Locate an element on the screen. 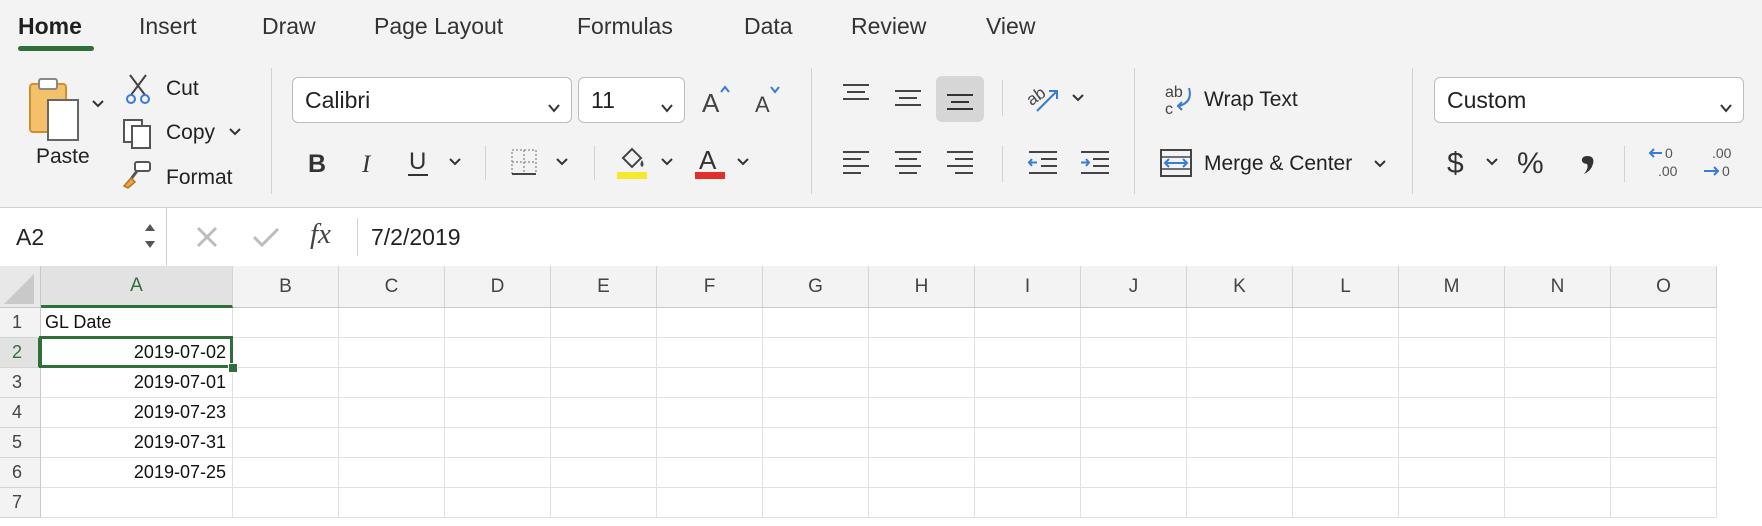 The width and height of the screenshot is (1762, 526). font-size-dropdown: 11 is located at coordinates (631, 100).